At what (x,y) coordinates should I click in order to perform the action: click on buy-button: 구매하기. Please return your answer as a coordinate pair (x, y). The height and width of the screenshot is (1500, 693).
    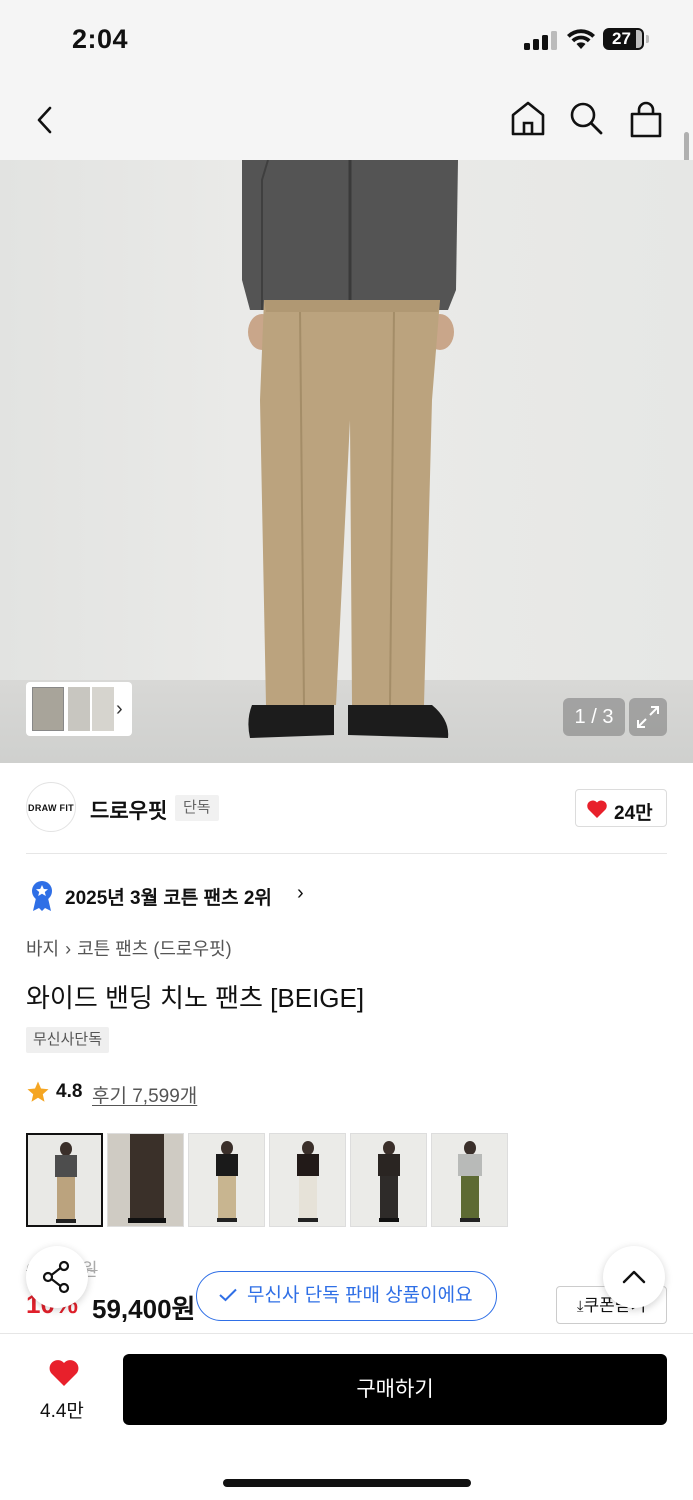
    Looking at the image, I should click on (395, 1389).